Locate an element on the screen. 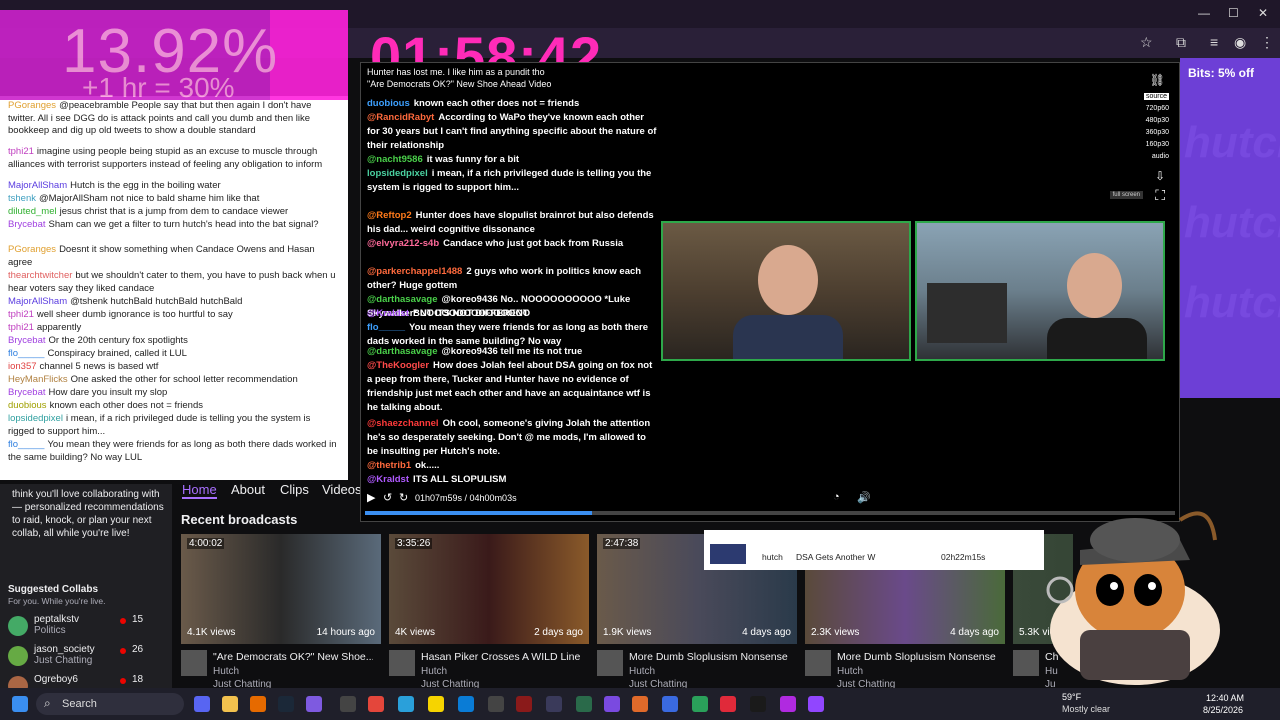 Image resolution: width=1280 pixels, height=720 pixels. quality-option: source is located at coordinates (1156, 96).